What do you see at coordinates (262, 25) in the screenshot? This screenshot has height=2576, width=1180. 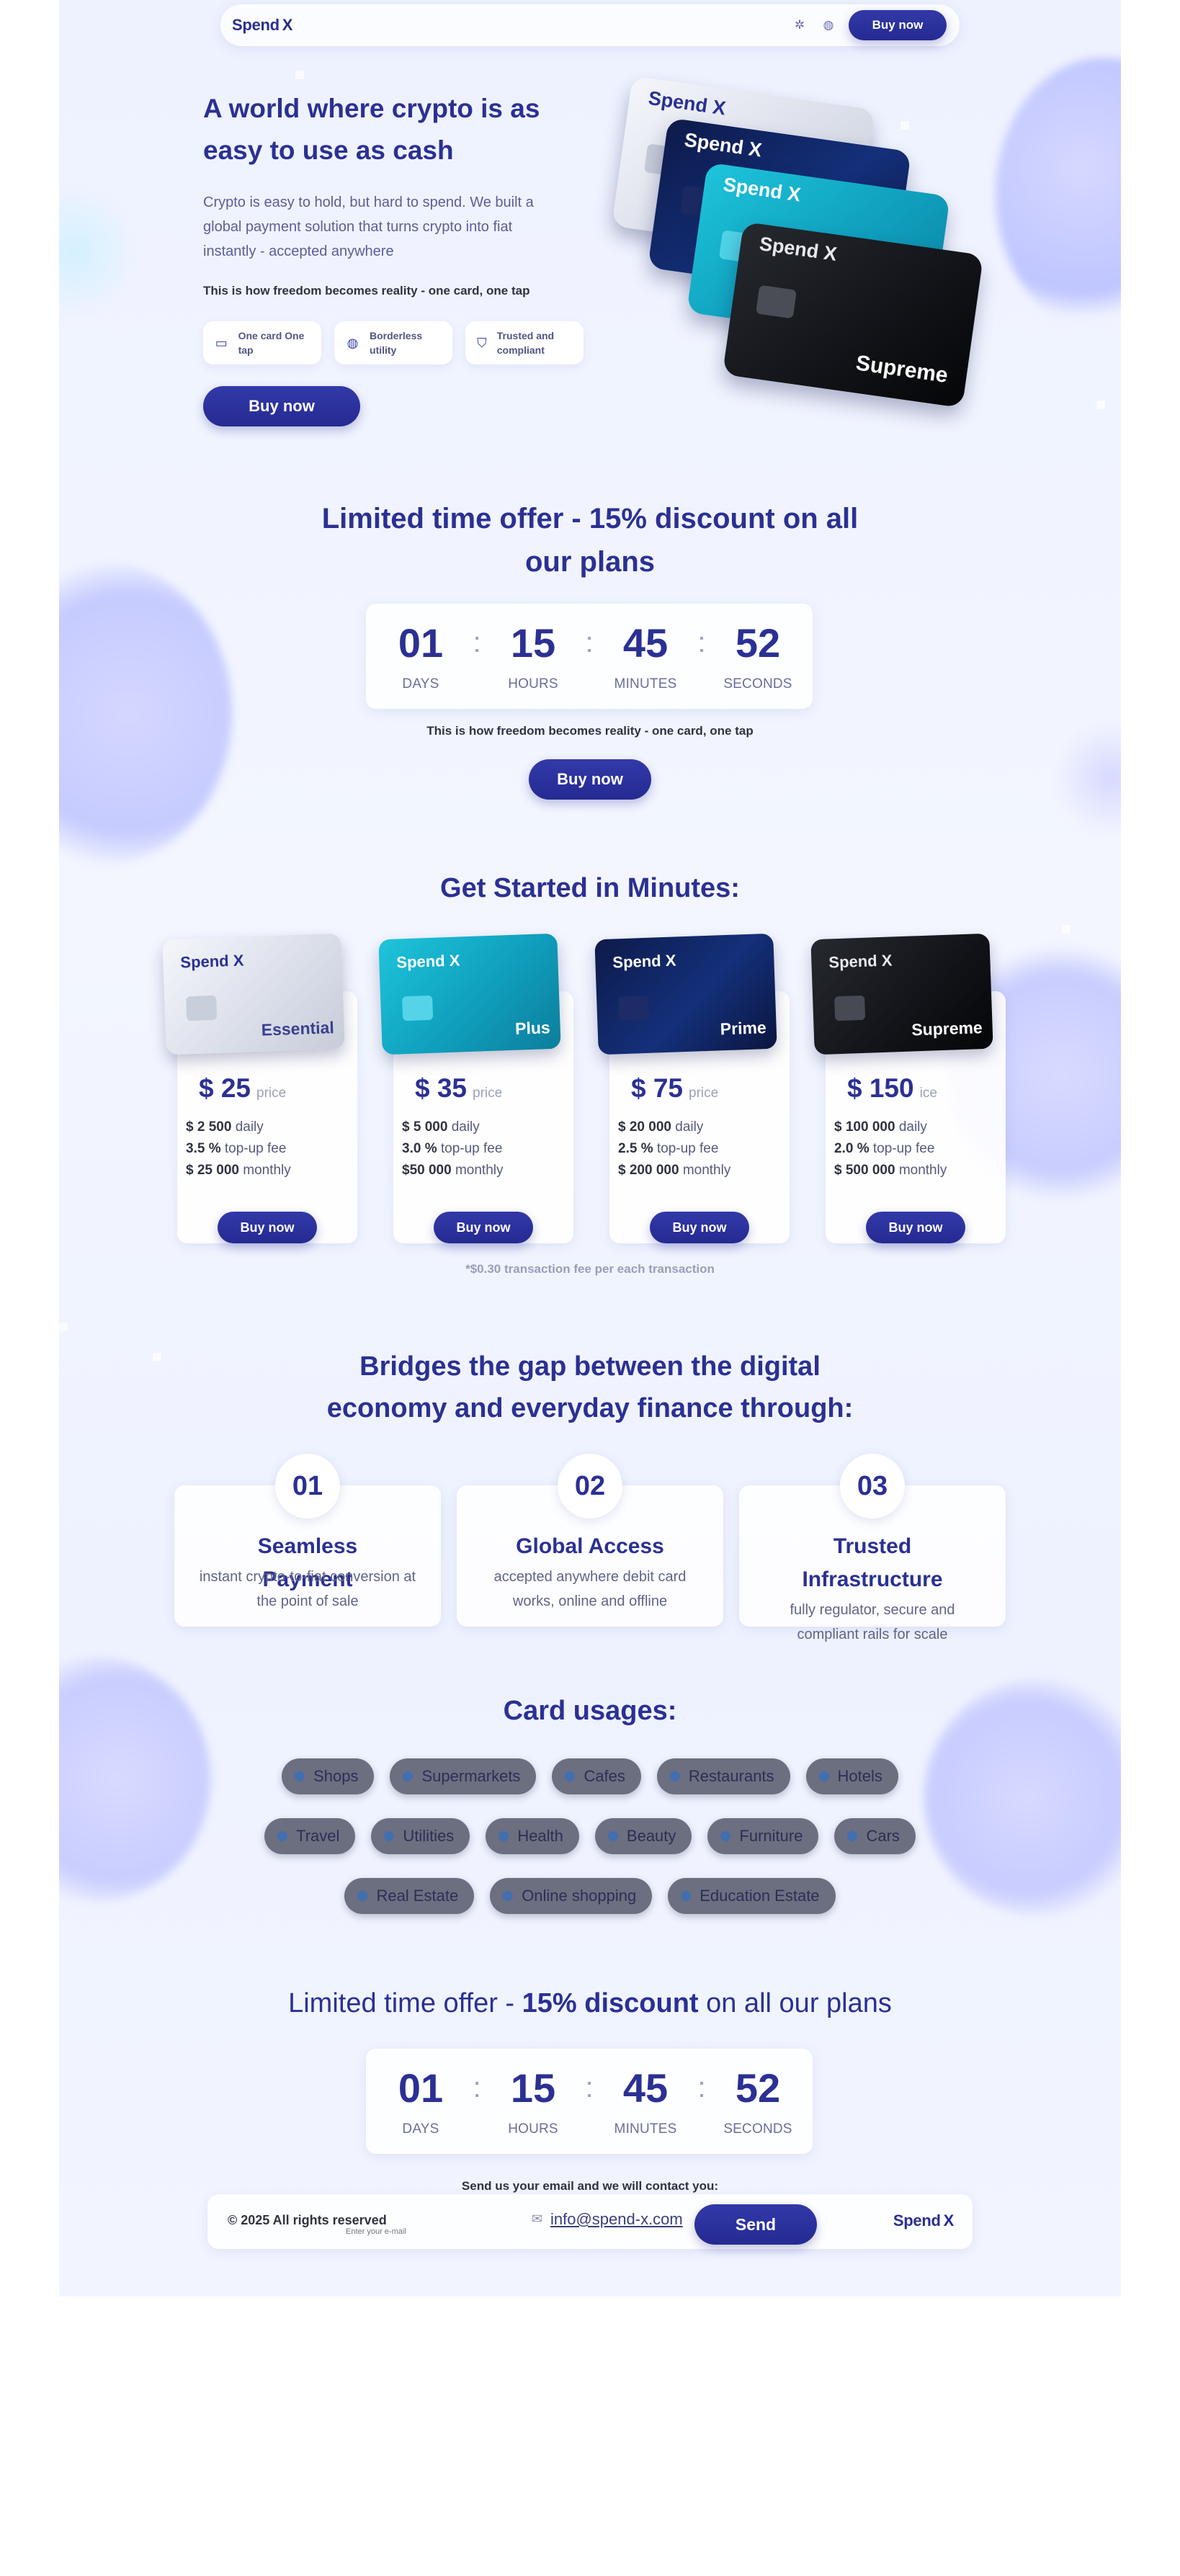 I see `brand-logo: Spend X` at bounding box center [262, 25].